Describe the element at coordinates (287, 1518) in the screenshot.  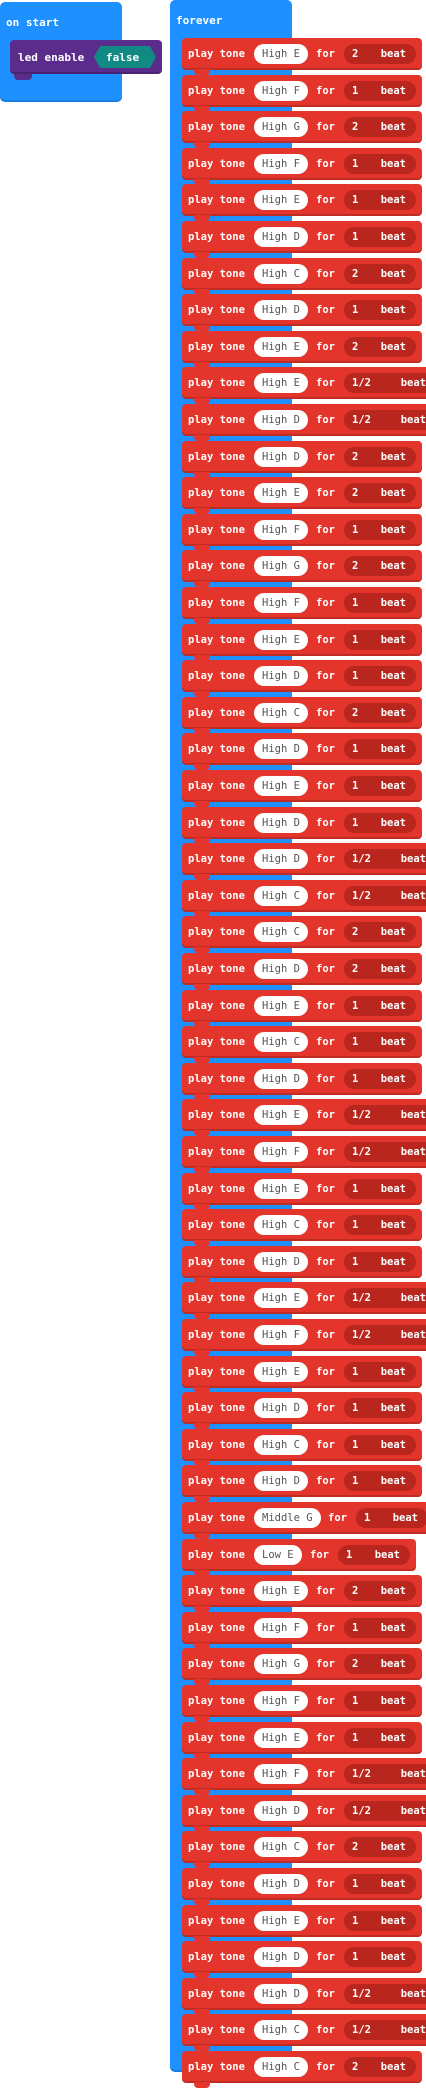
I see `note-dropdown: Middle G` at that location.